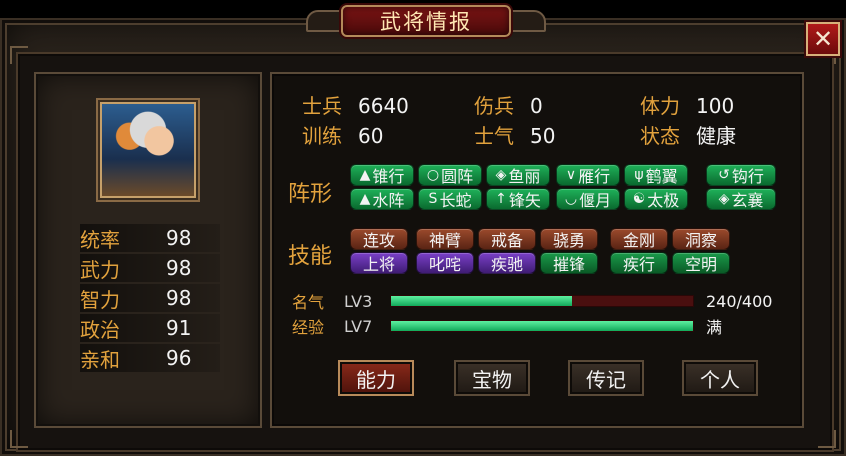  Describe the element at coordinates (524, 176) in the screenshot. I see `formation-name: 鱼丽` at that location.